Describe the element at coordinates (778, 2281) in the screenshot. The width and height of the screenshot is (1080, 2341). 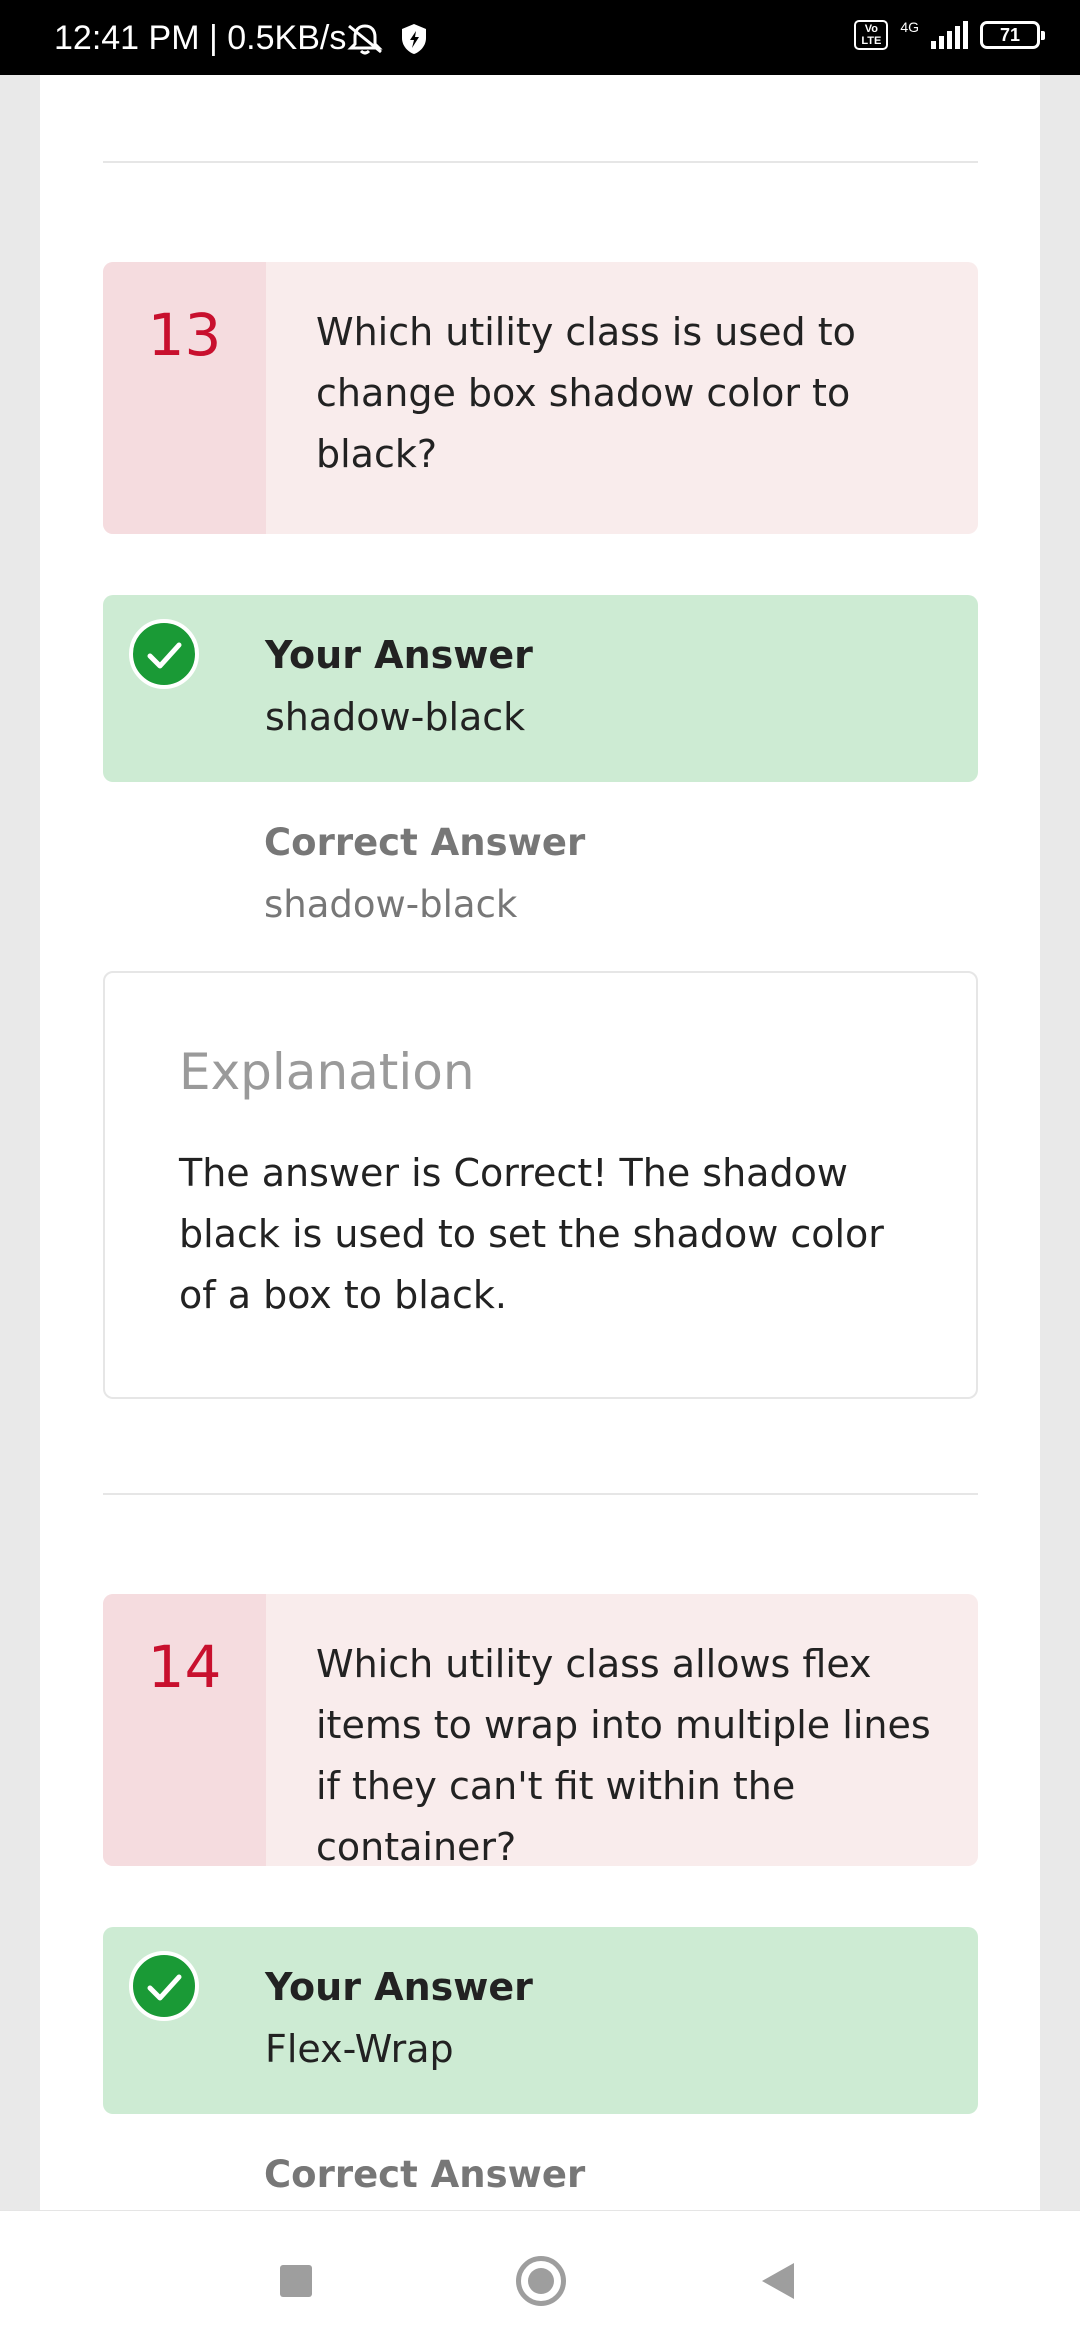
I see `back-button` at that location.